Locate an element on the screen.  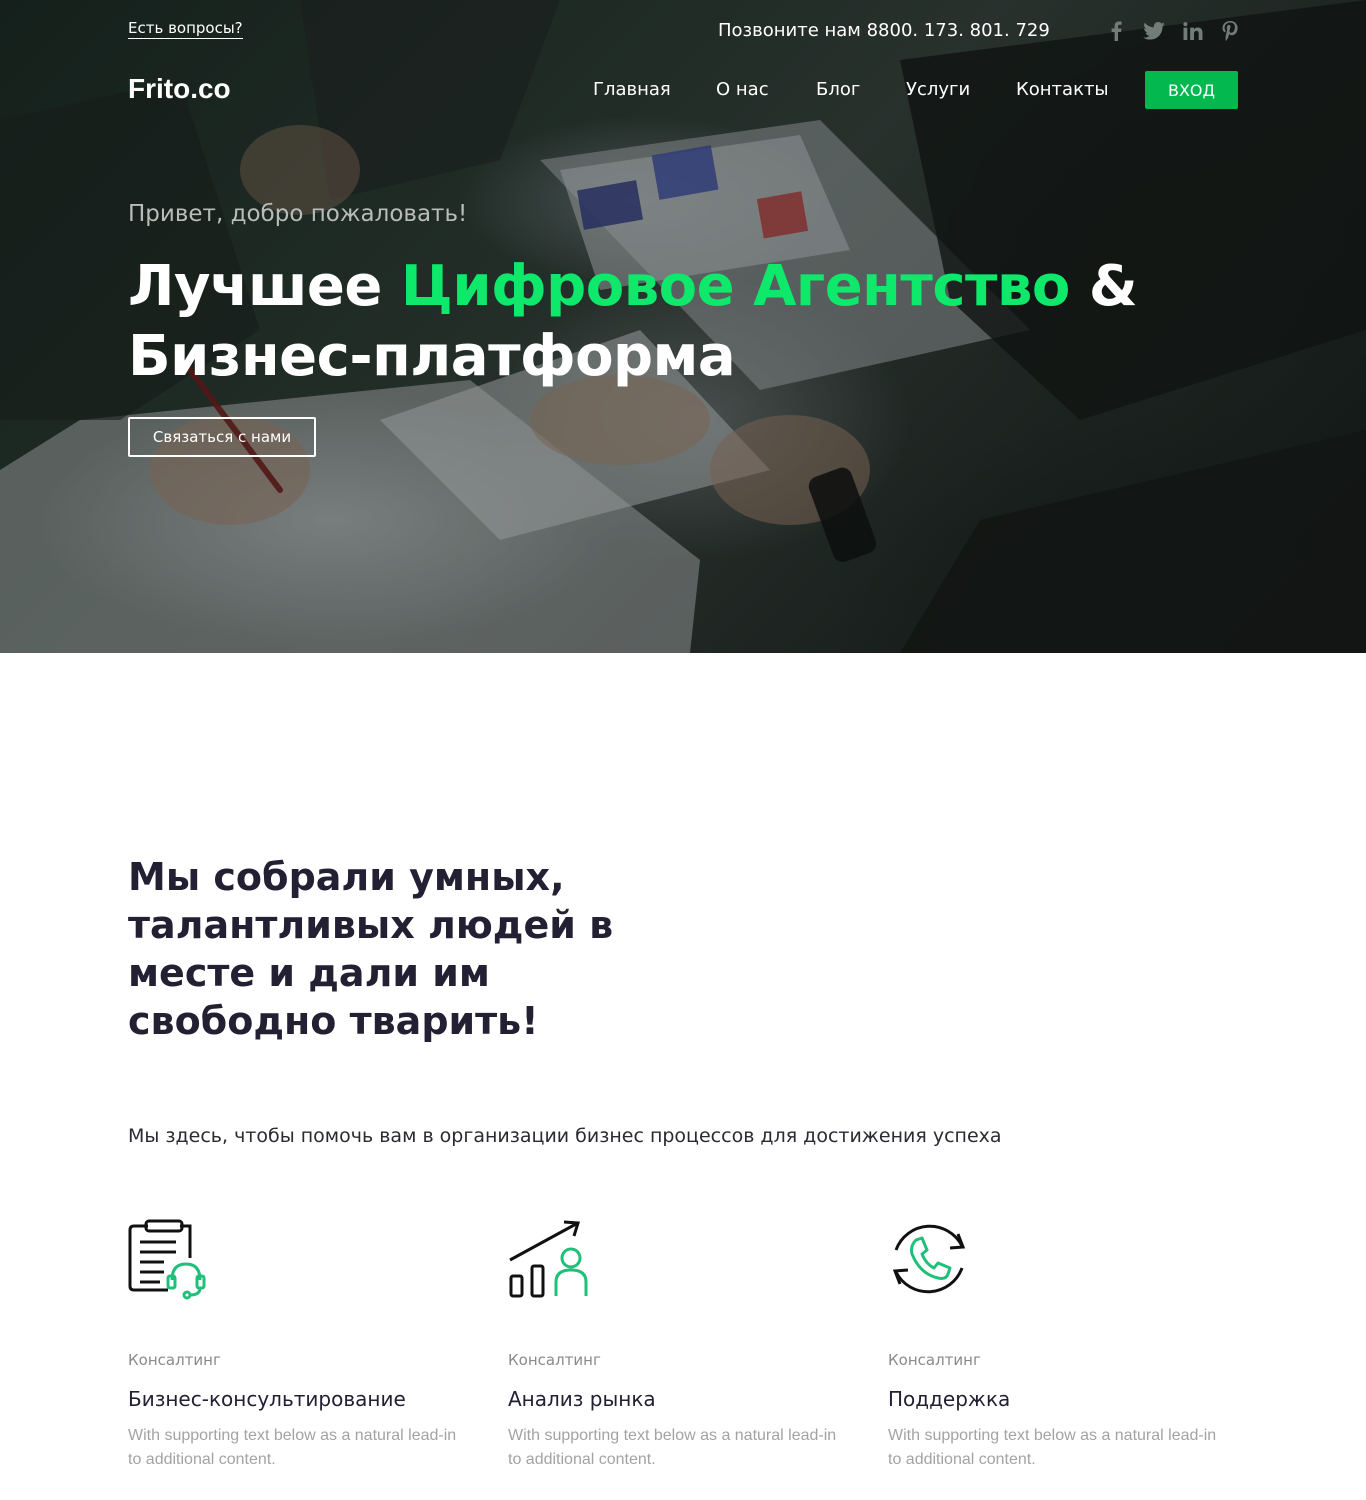
hero-title-part1: Лучшее is located at coordinates (264, 286).